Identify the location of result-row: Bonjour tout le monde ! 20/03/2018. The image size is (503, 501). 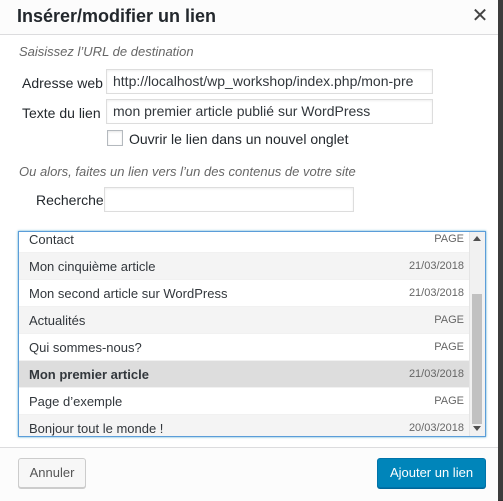
(244, 425).